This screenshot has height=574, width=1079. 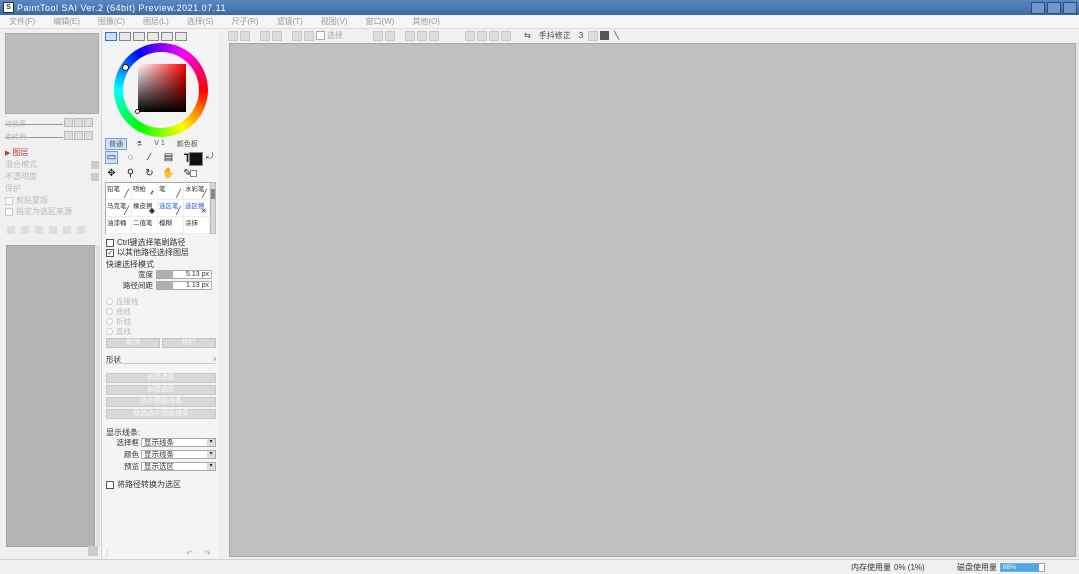 I want to click on maximize-button, so click(x=1054, y=7).